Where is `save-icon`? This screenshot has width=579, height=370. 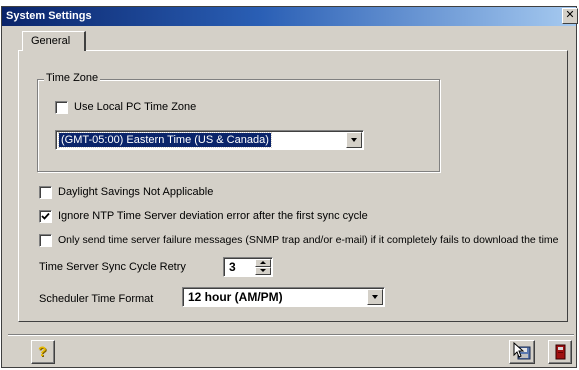
save-icon is located at coordinates (522, 351).